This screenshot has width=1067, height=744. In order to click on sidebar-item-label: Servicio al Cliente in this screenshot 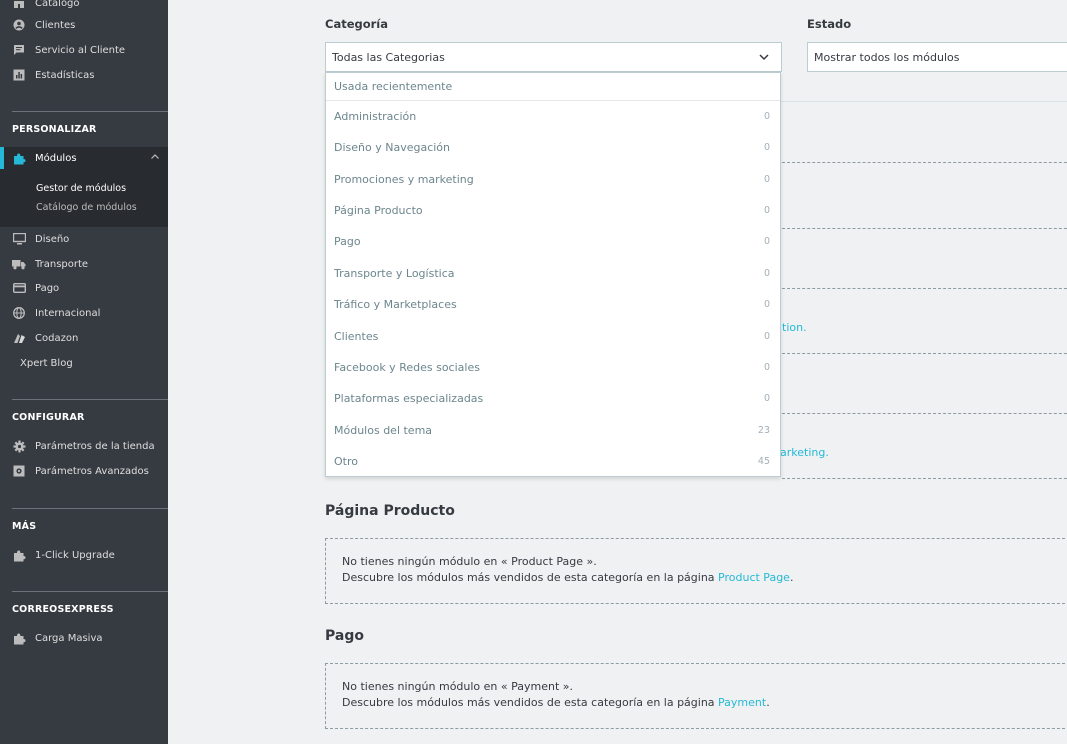, I will do `click(80, 50)`.